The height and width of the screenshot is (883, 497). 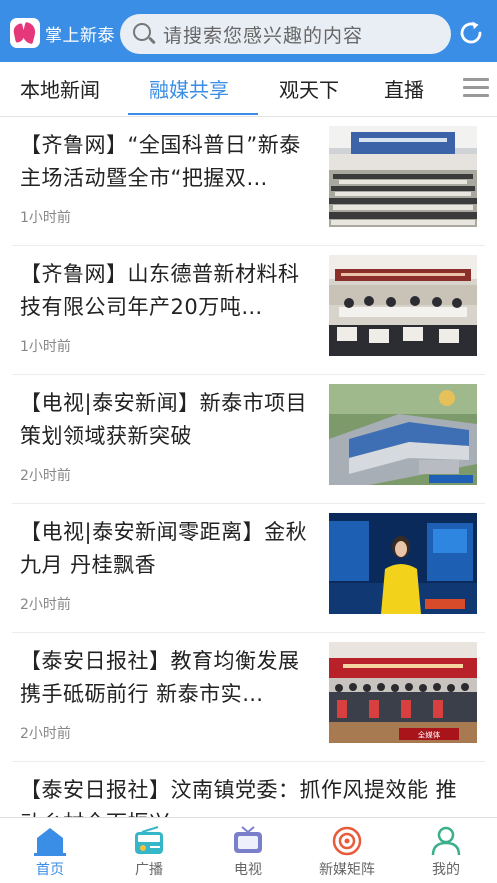 I want to click on thumb-watermark: 全媒体, so click(x=429, y=735).